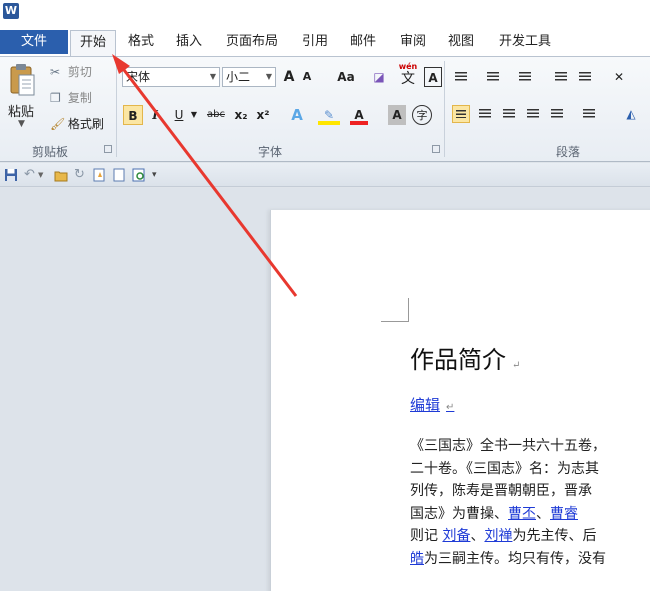 Image resolution: width=650 pixels, height=591 pixels. Describe the element at coordinates (11, 175) in the screenshot. I see `save-icon` at that location.